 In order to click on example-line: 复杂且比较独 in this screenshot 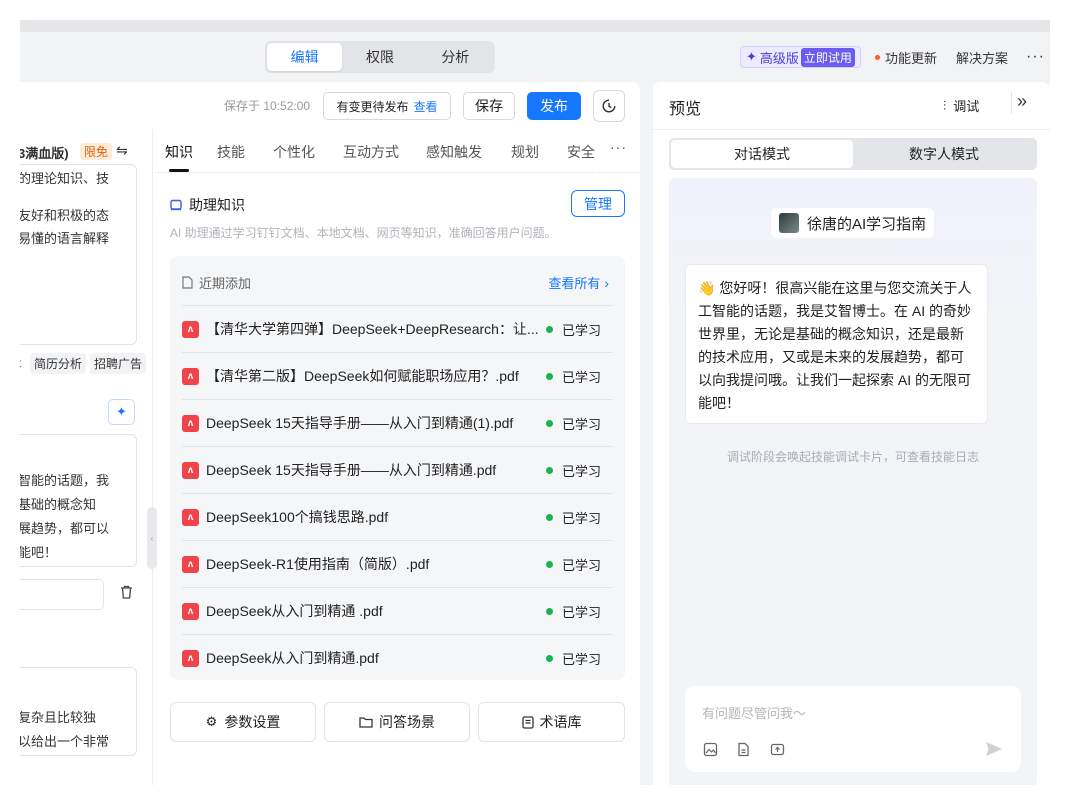, I will do `click(58, 717)`.